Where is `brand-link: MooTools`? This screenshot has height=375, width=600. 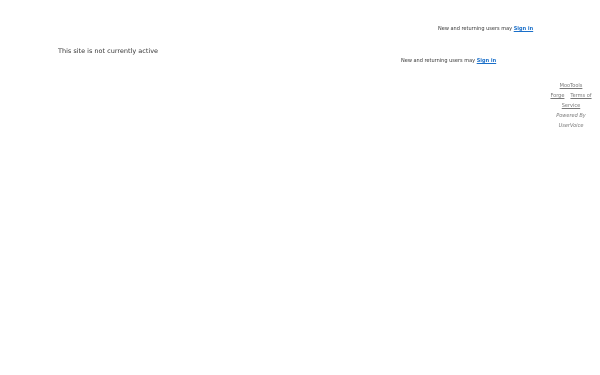
brand-link: MooTools is located at coordinates (571, 86).